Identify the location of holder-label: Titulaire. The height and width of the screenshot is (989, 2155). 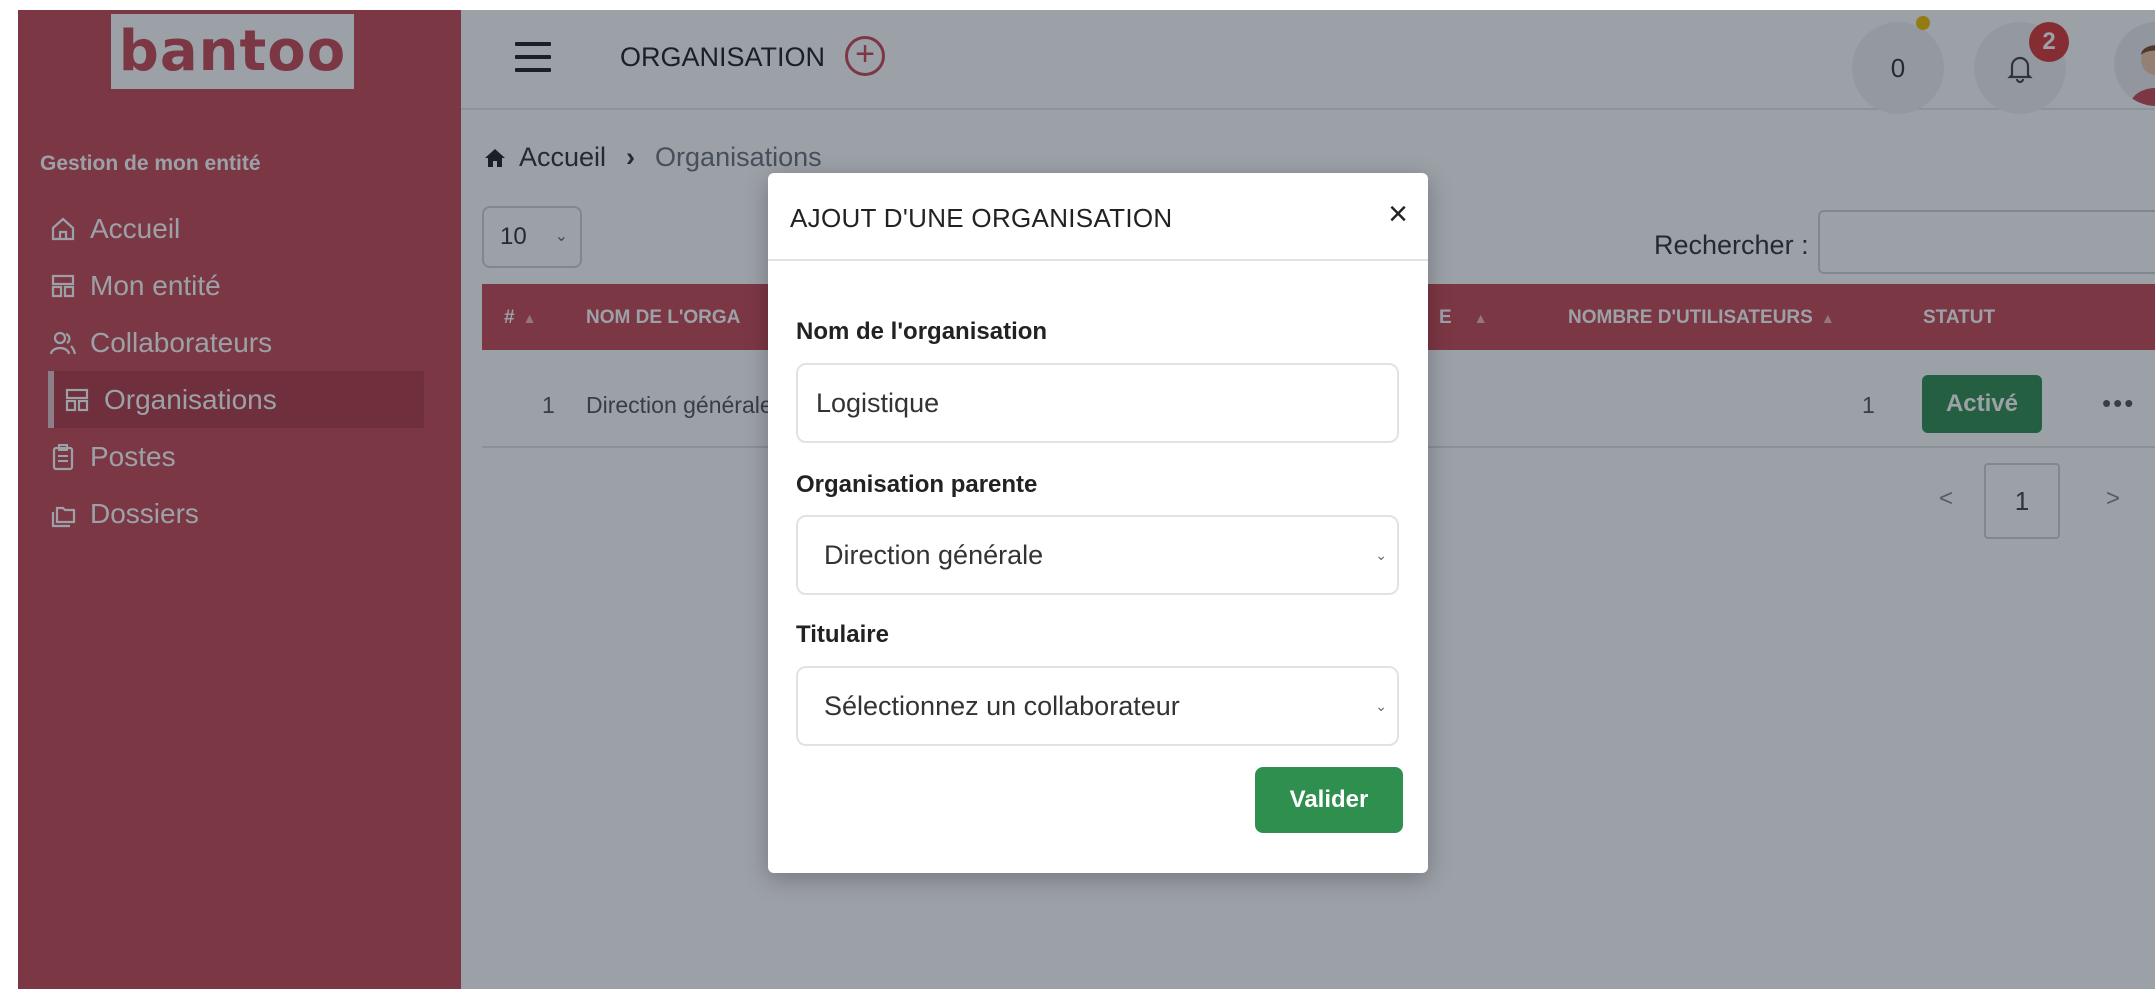
(842, 634).